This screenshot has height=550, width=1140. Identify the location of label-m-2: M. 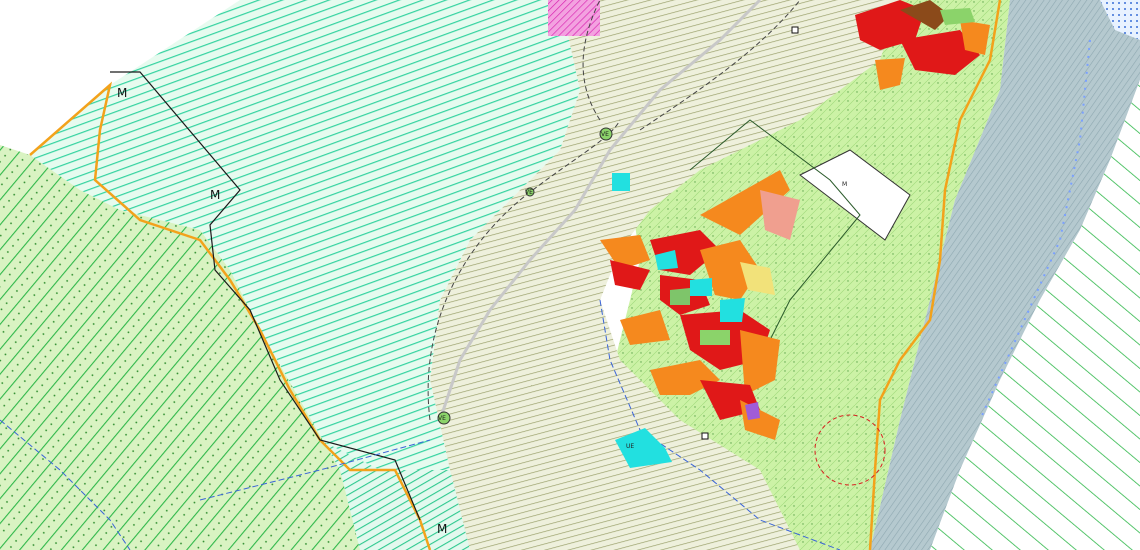
(215, 195).